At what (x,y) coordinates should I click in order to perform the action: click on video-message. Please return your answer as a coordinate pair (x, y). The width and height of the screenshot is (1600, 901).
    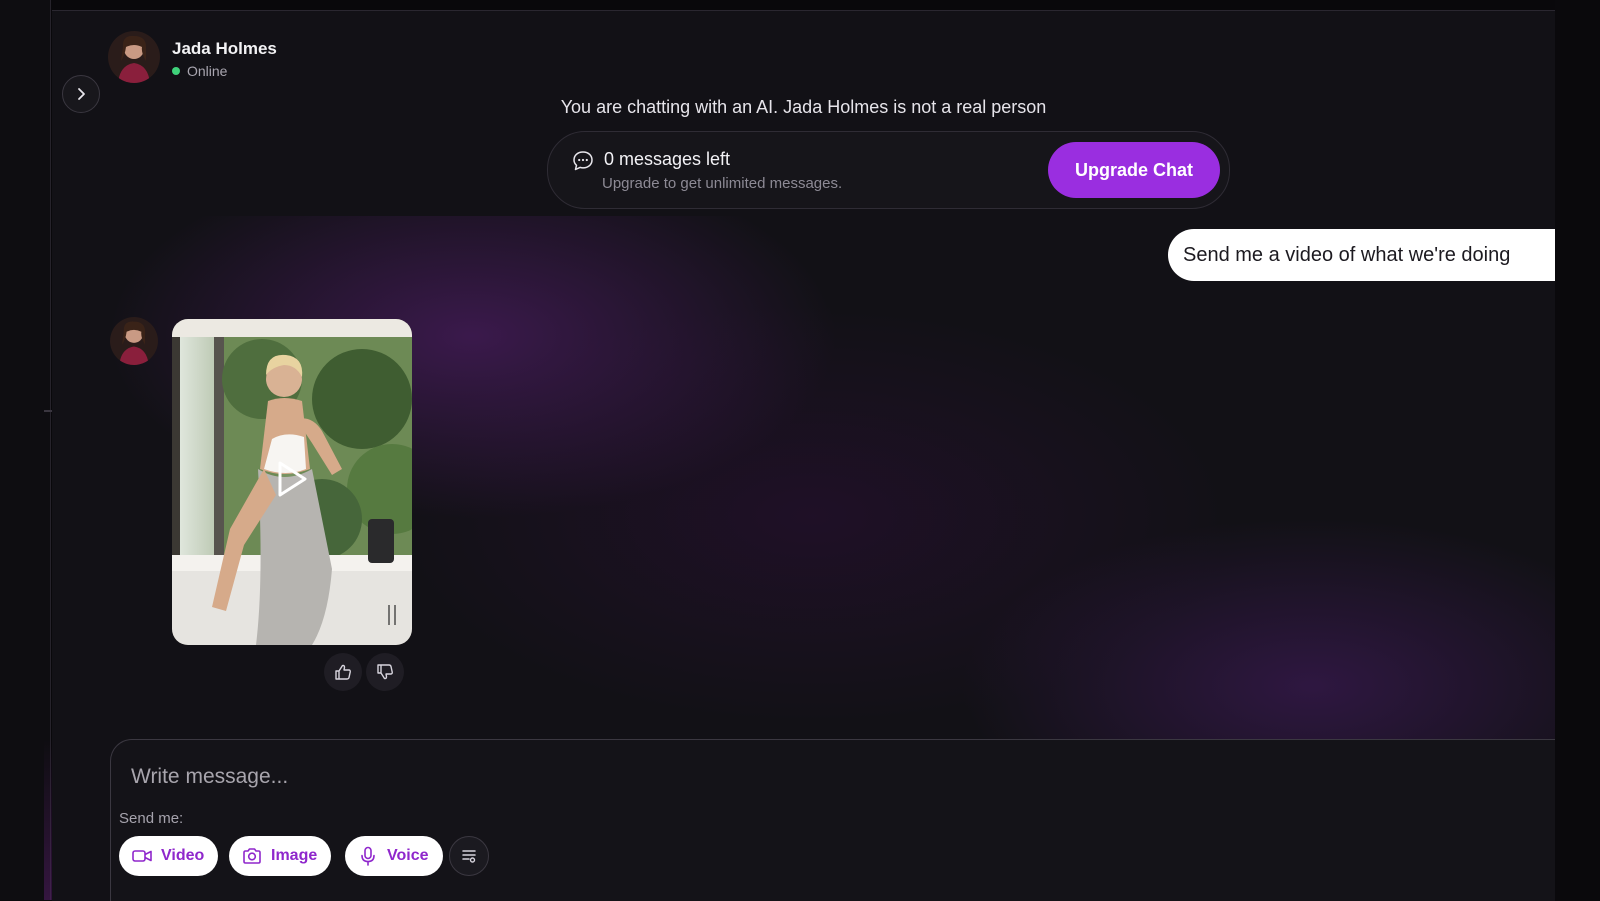
    Looking at the image, I should click on (292, 482).